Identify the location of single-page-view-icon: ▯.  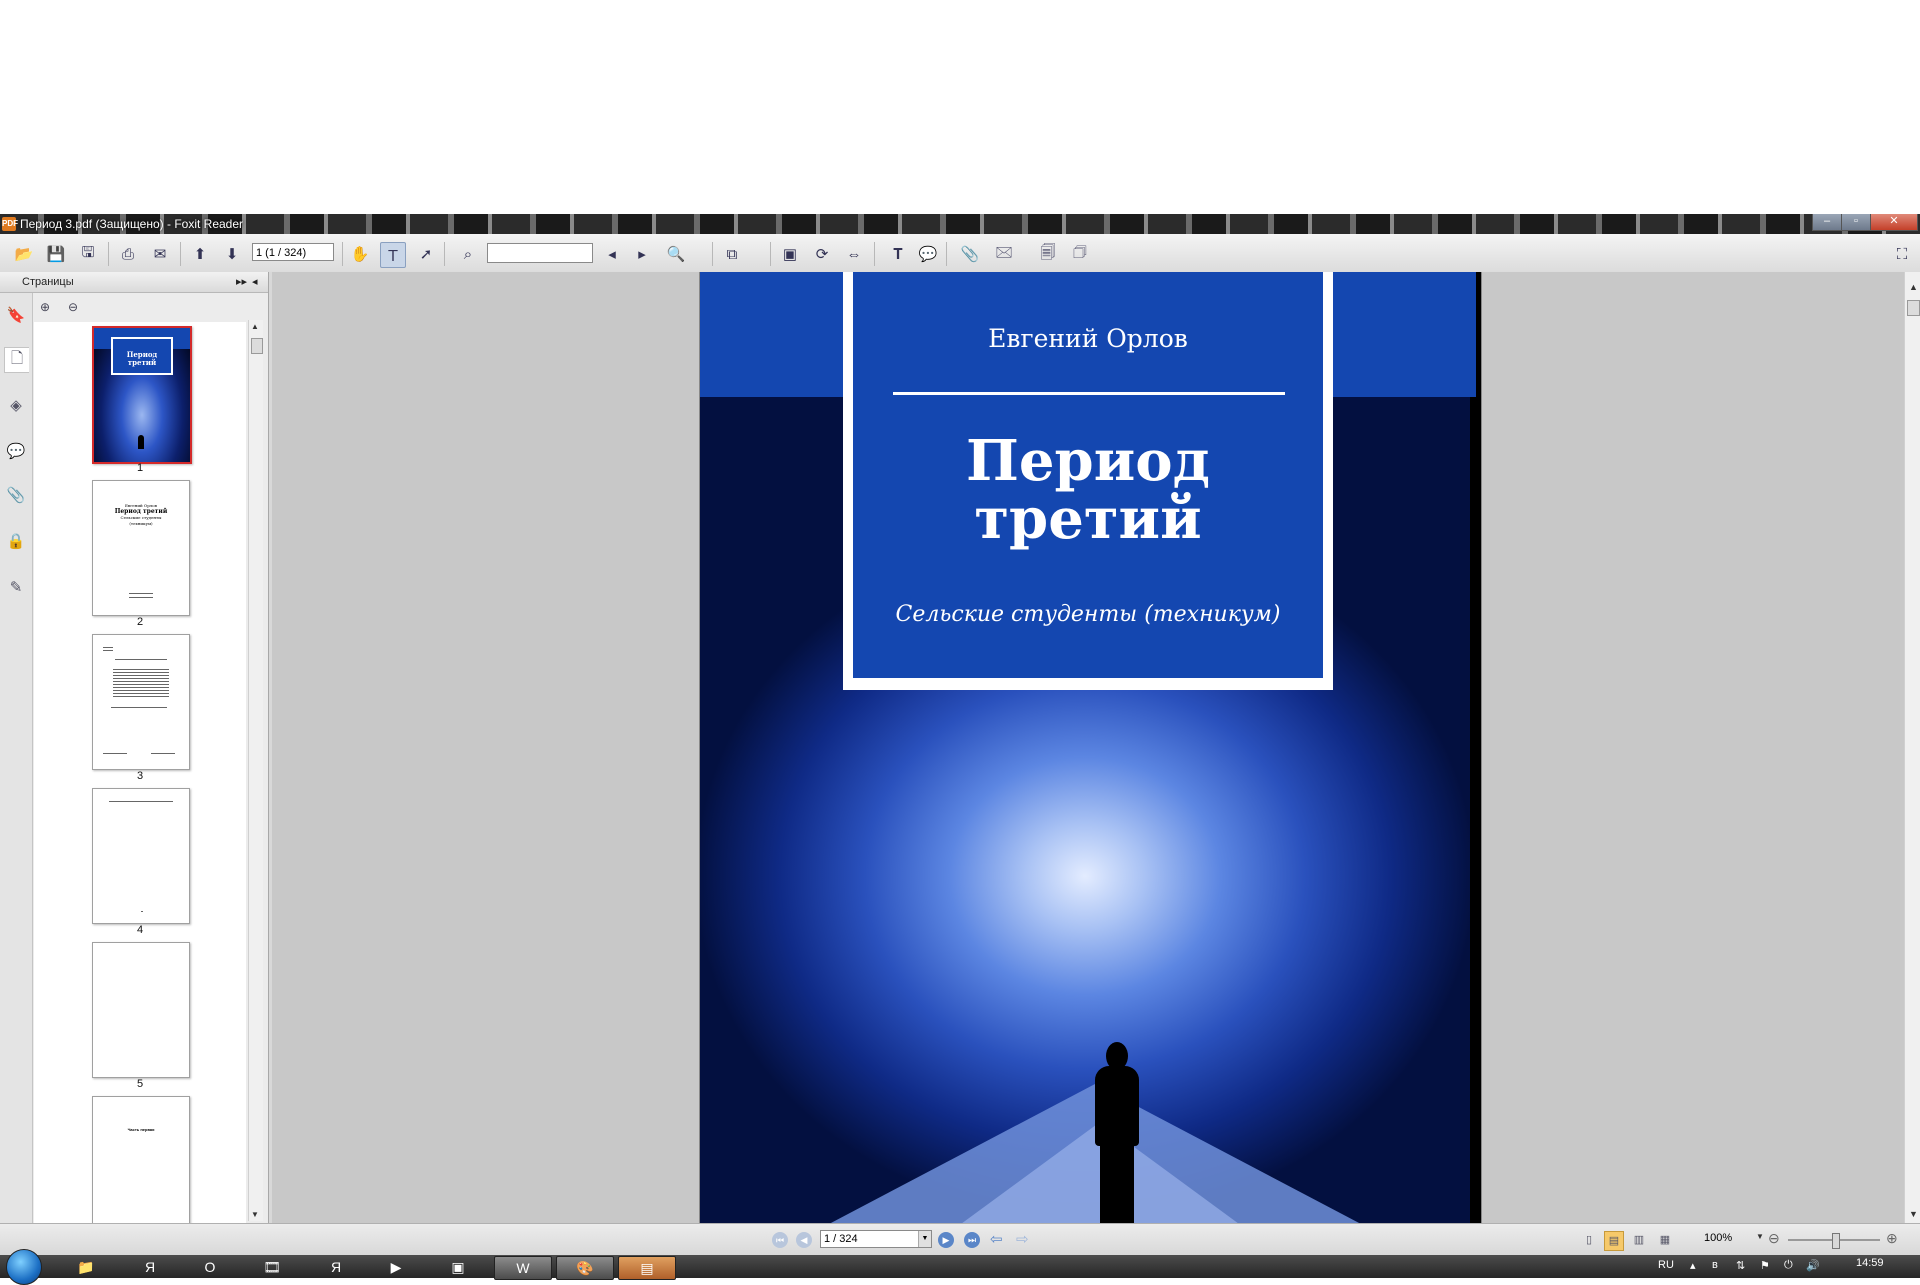
(1589, 1240).